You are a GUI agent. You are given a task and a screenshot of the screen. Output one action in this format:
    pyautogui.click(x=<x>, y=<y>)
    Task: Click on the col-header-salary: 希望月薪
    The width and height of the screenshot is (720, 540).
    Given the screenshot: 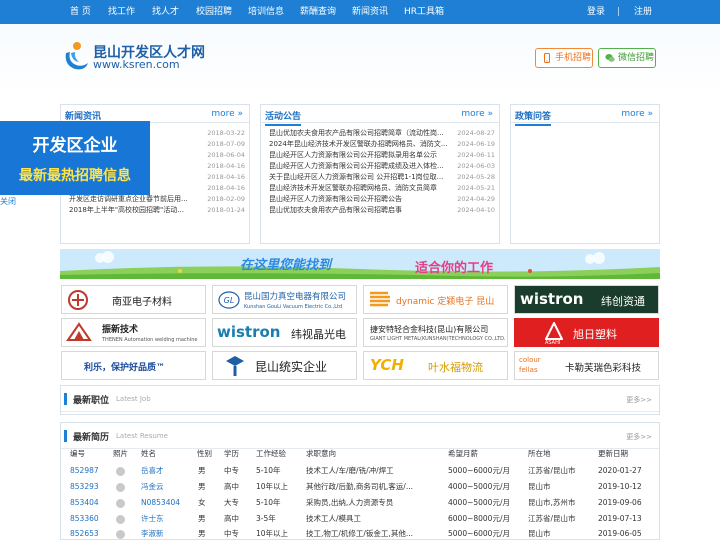 What is the action you would take?
    pyautogui.click(x=463, y=453)
    